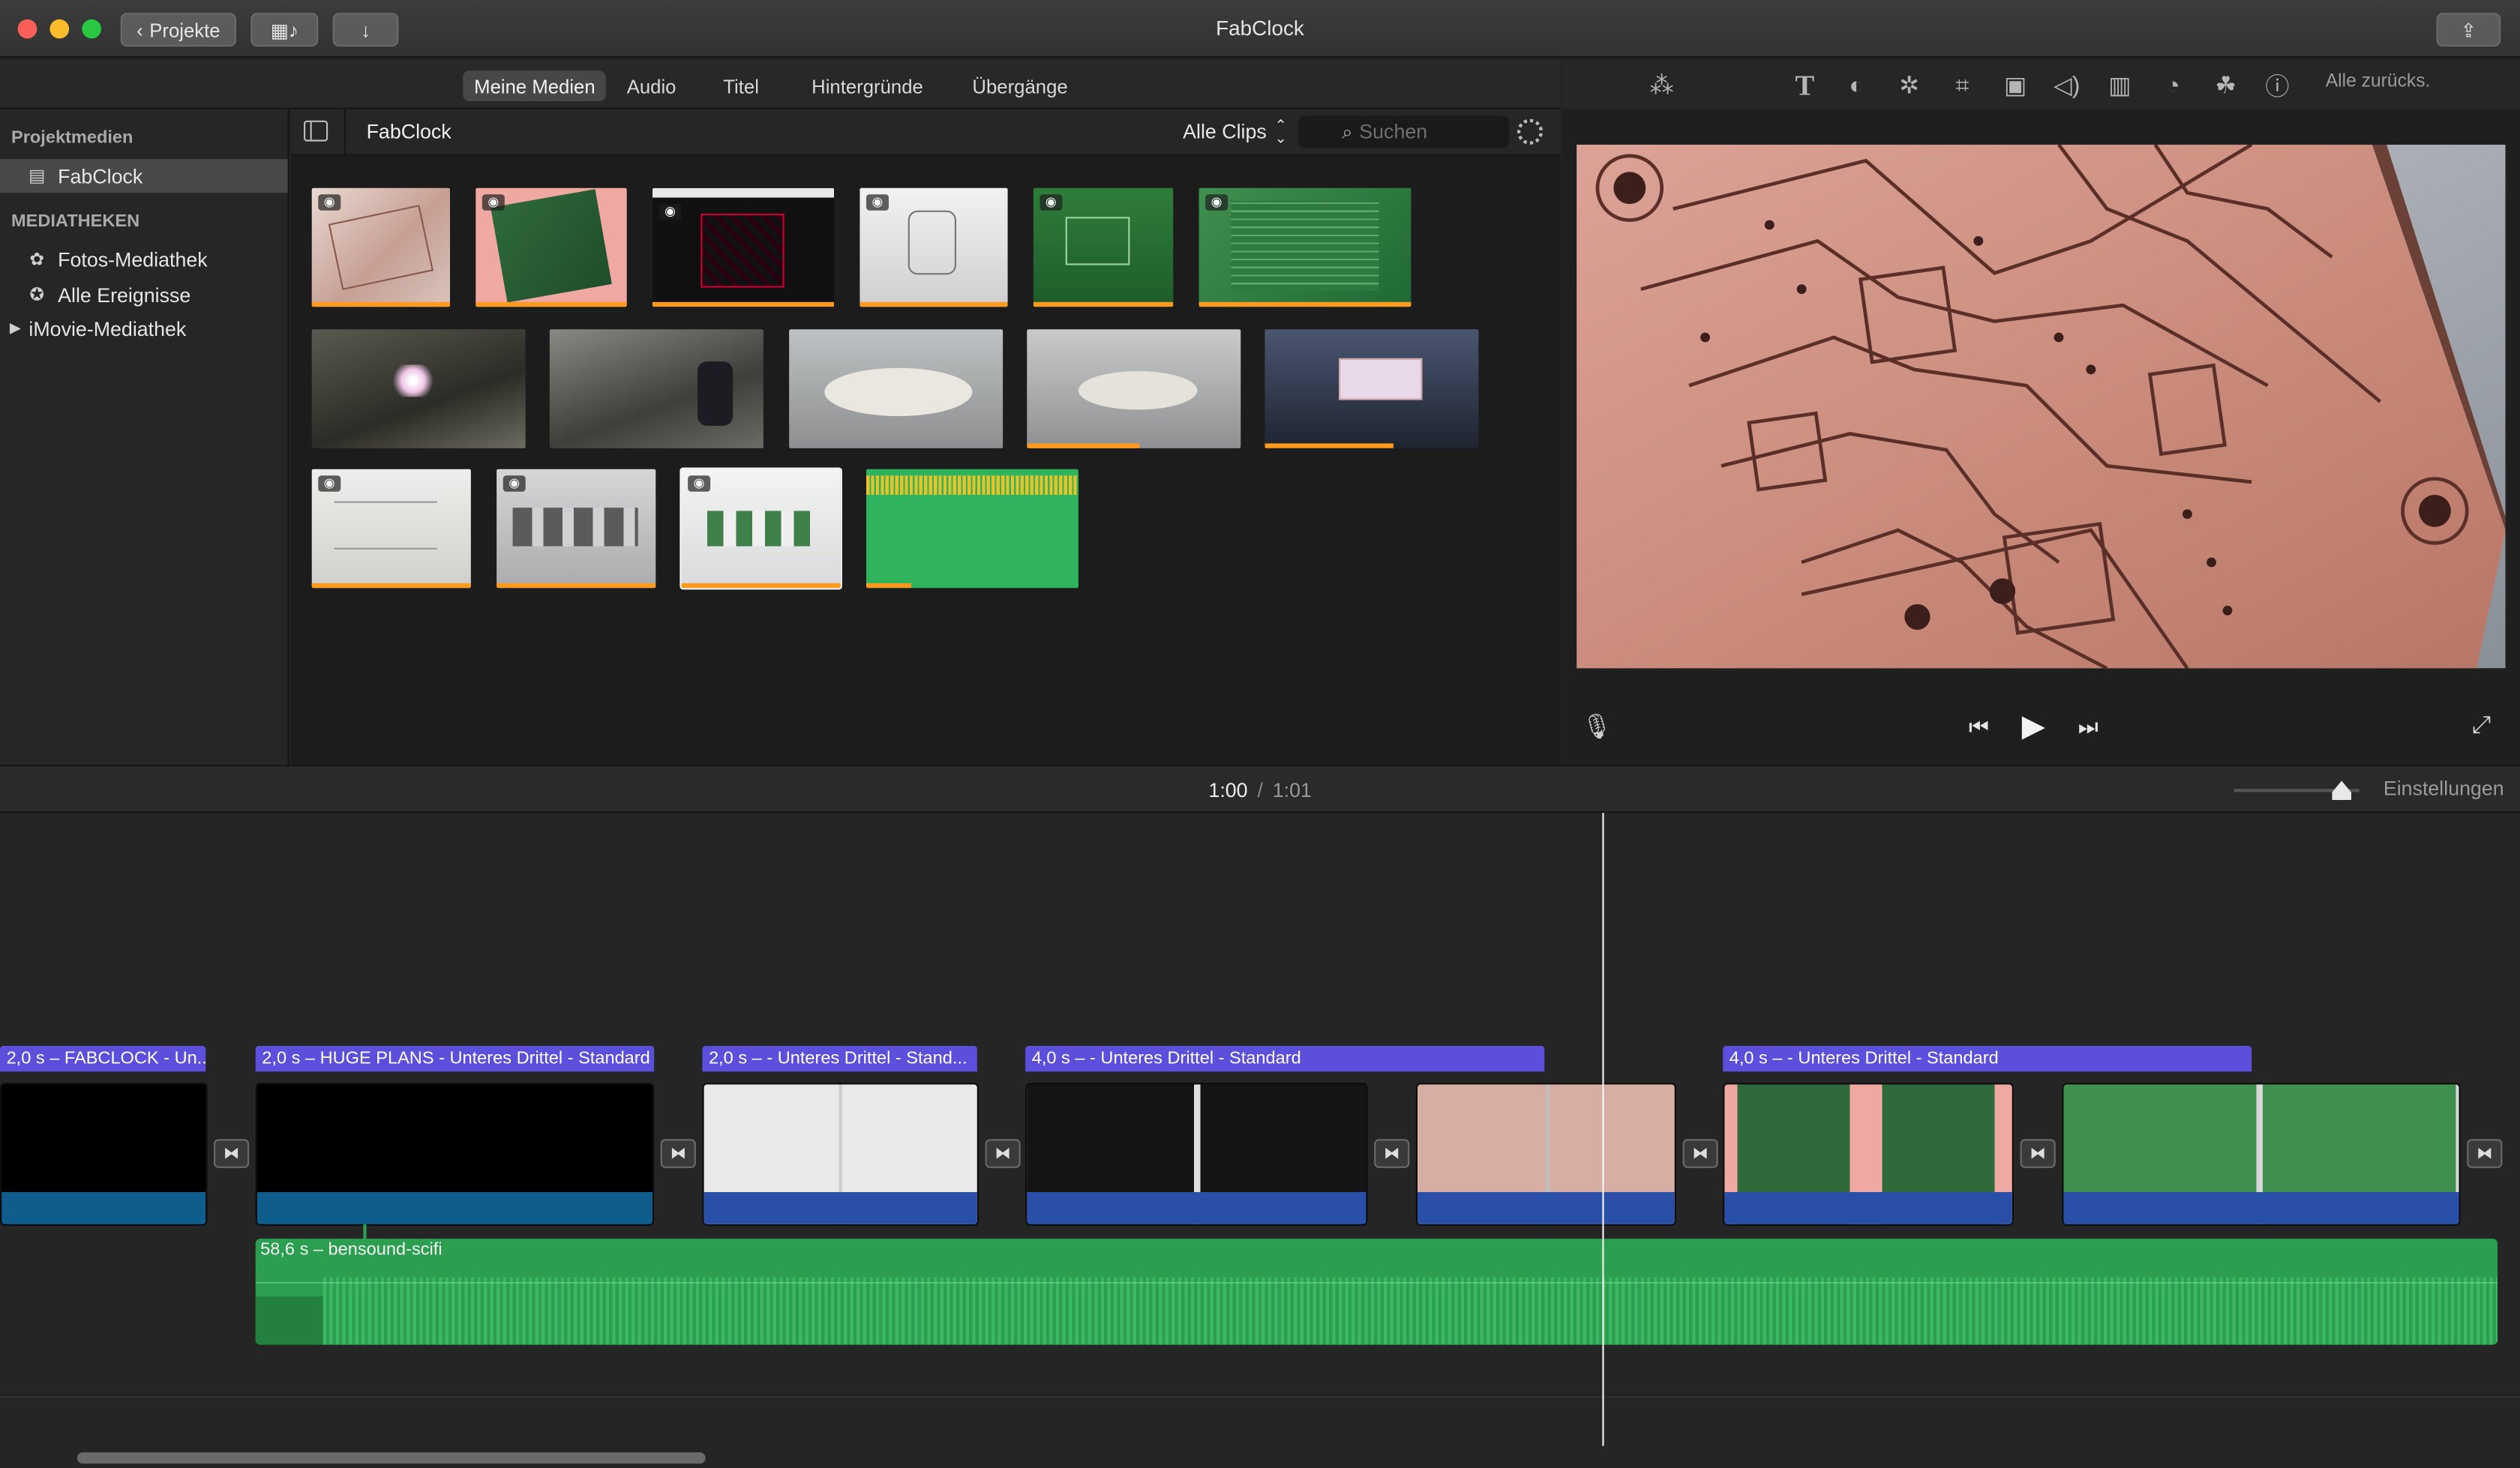 The width and height of the screenshot is (2520, 1468). Describe the element at coordinates (1260, 790) in the screenshot. I see `timecode: 1:00 / 1:01` at that location.